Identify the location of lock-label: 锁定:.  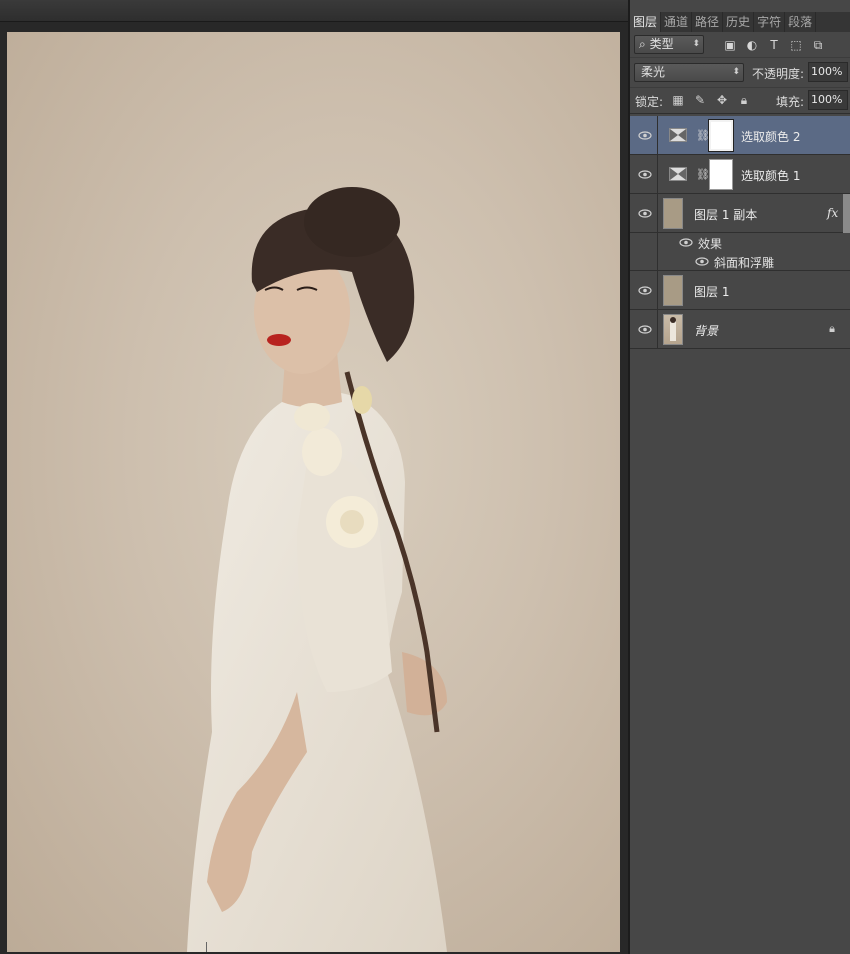
(649, 102).